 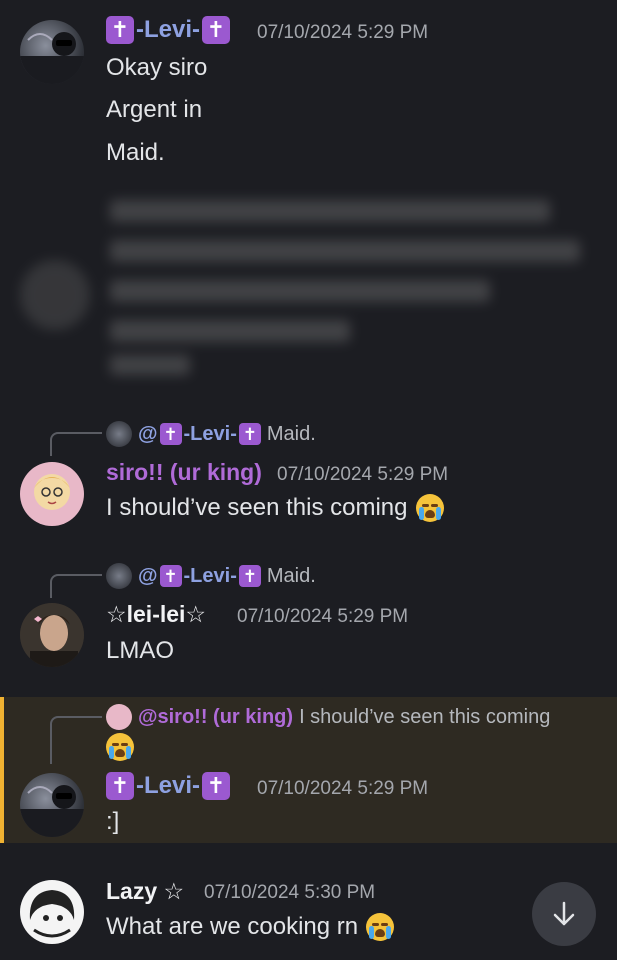 I want to click on author-name-siro: siro!! (ur king), so click(x=184, y=472).